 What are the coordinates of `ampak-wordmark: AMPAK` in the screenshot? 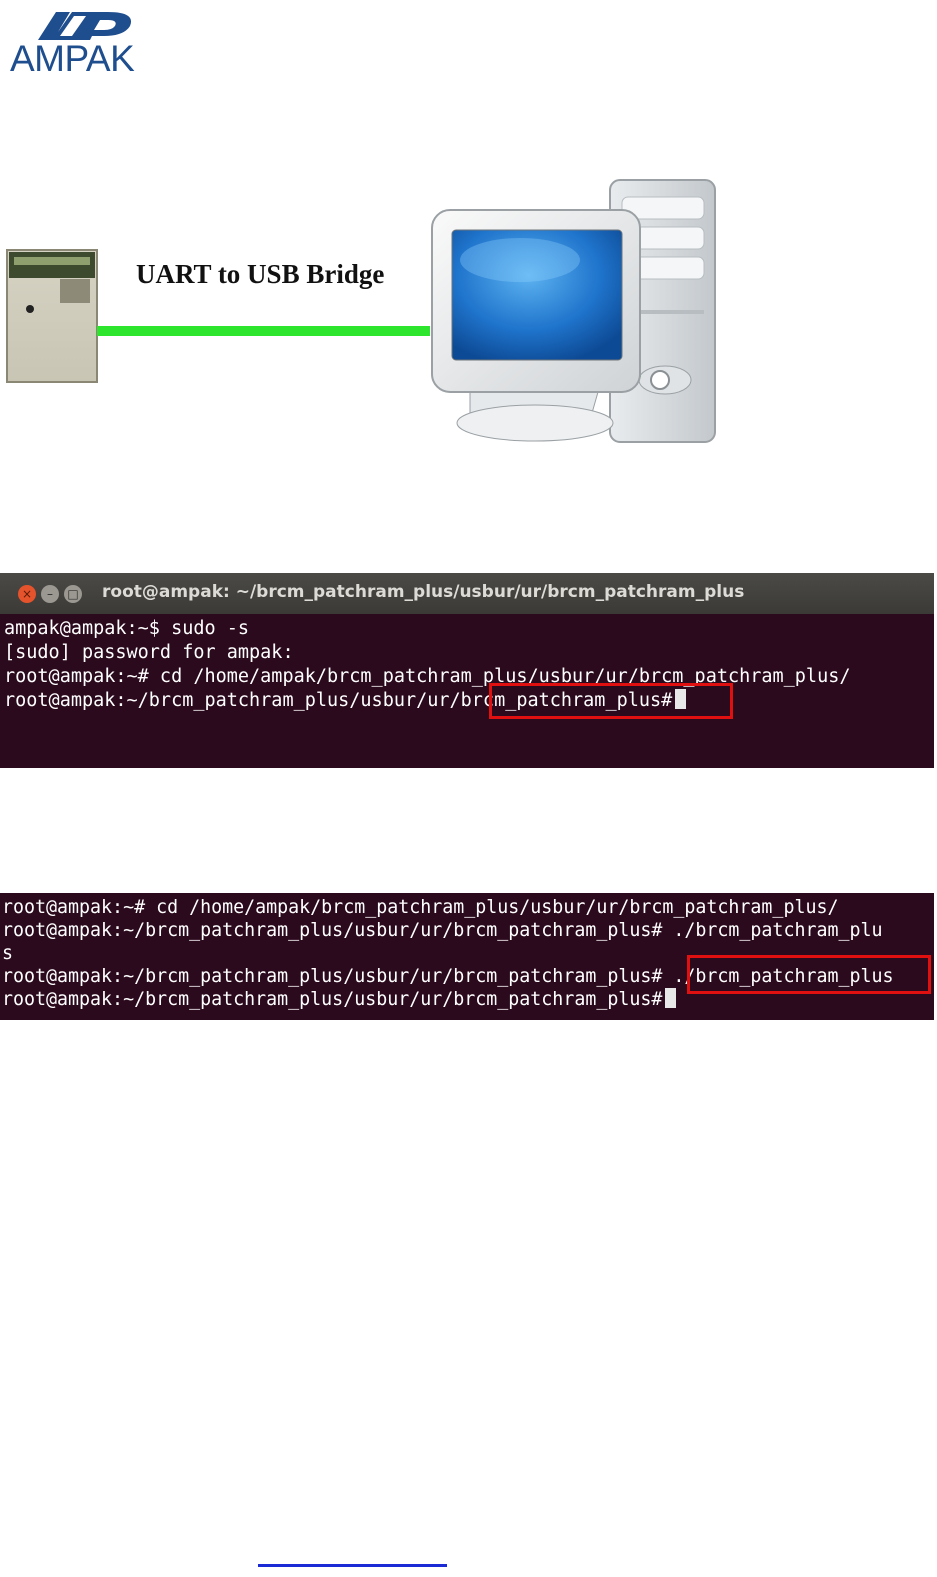 It's located at (72, 58).